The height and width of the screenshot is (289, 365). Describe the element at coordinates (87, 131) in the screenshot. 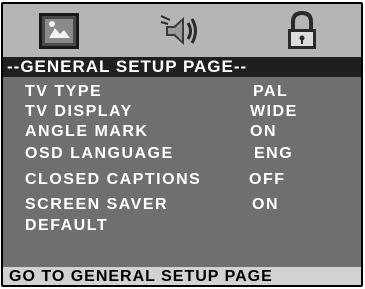

I see `setting-label: ANGLE MARK` at that location.